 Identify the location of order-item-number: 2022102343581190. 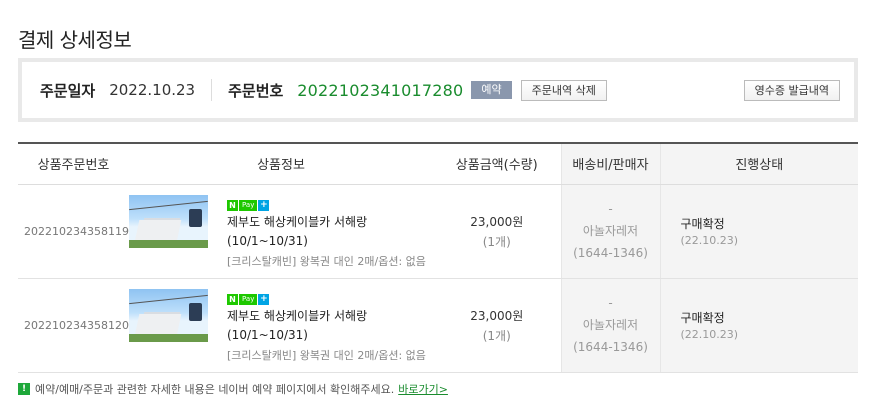
(77, 231).